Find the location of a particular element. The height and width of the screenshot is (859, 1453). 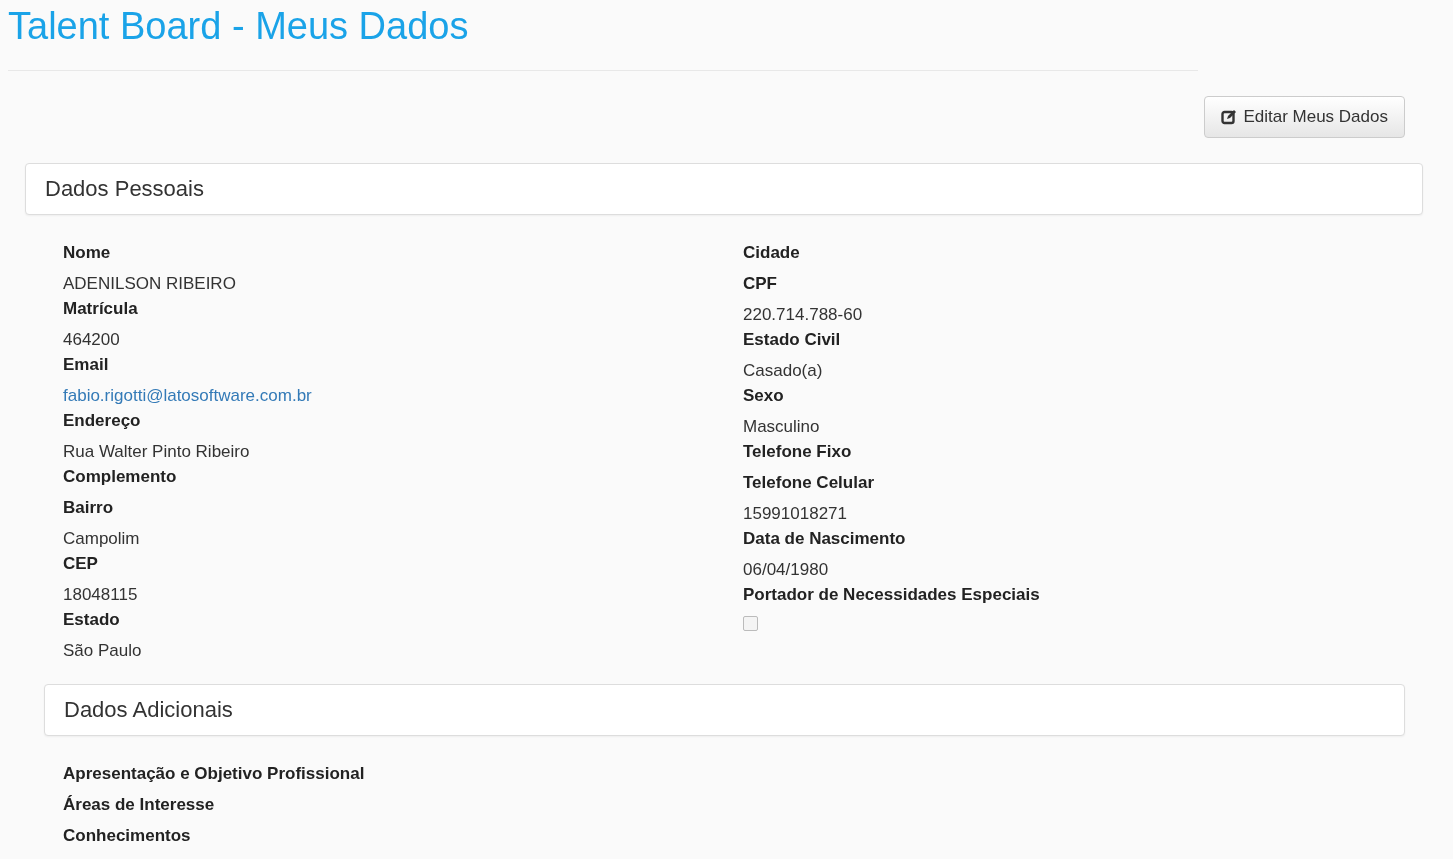

edit-button: Editar Meus Dados is located at coordinates (1304, 117).